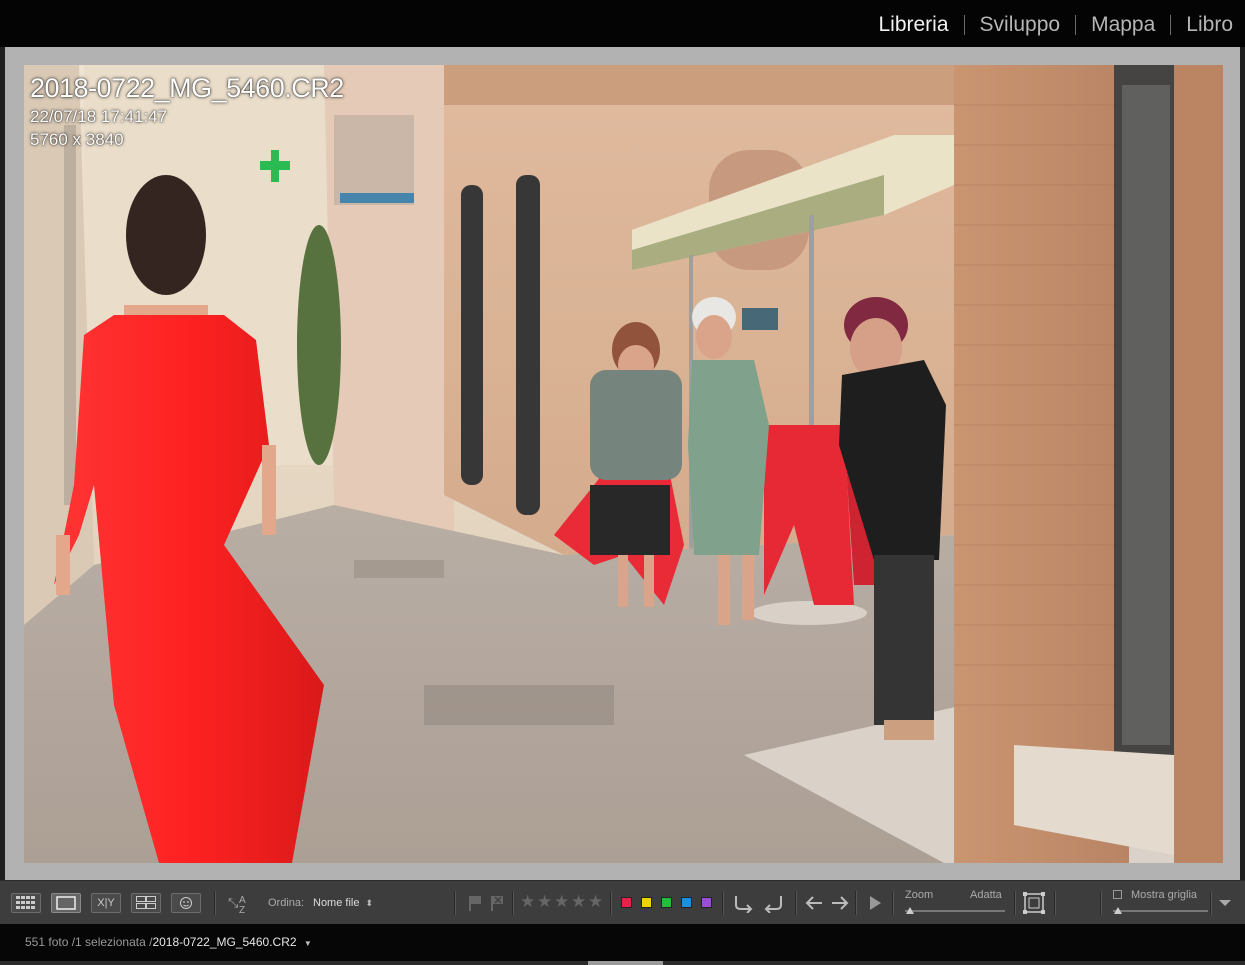 The image size is (1245, 965). I want to click on next-photo-button, so click(840, 903).